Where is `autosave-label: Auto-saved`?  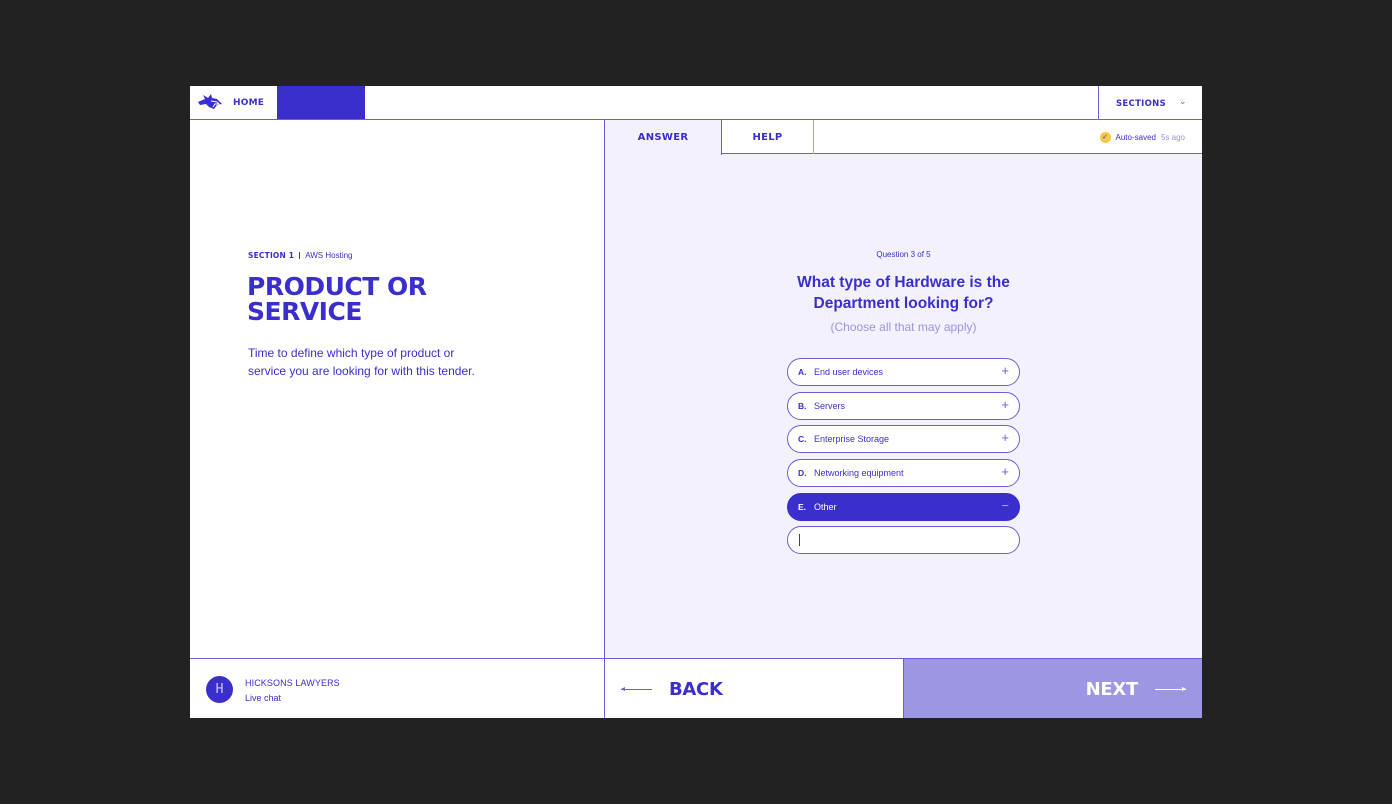 autosave-label: Auto-saved is located at coordinates (1135, 137).